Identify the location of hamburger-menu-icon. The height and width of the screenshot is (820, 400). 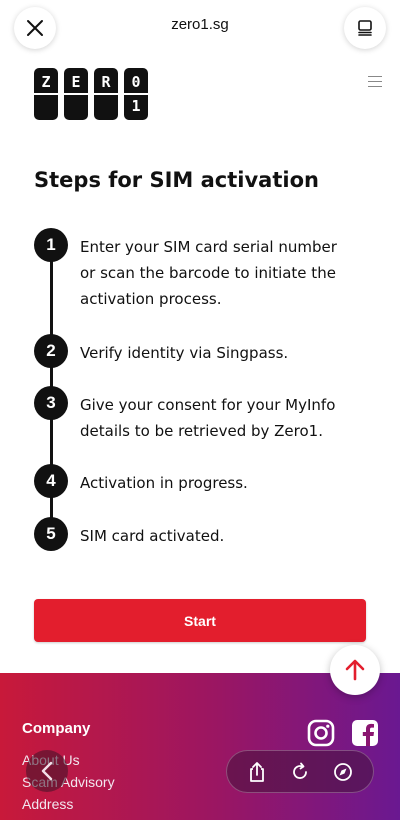
(375, 81).